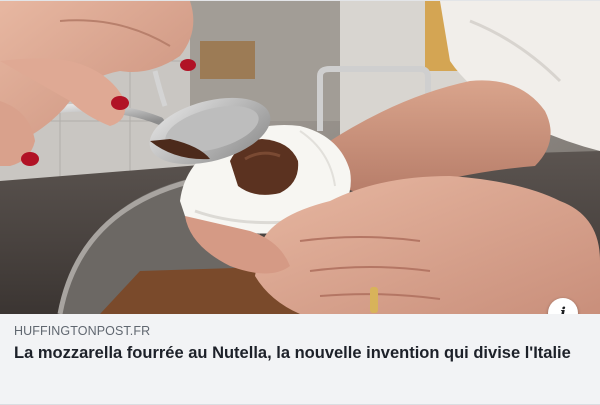 This screenshot has height=405, width=600. Describe the element at coordinates (82, 331) in the screenshot. I see `source-domain: HUFFINGTONPOST.FR` at that location.